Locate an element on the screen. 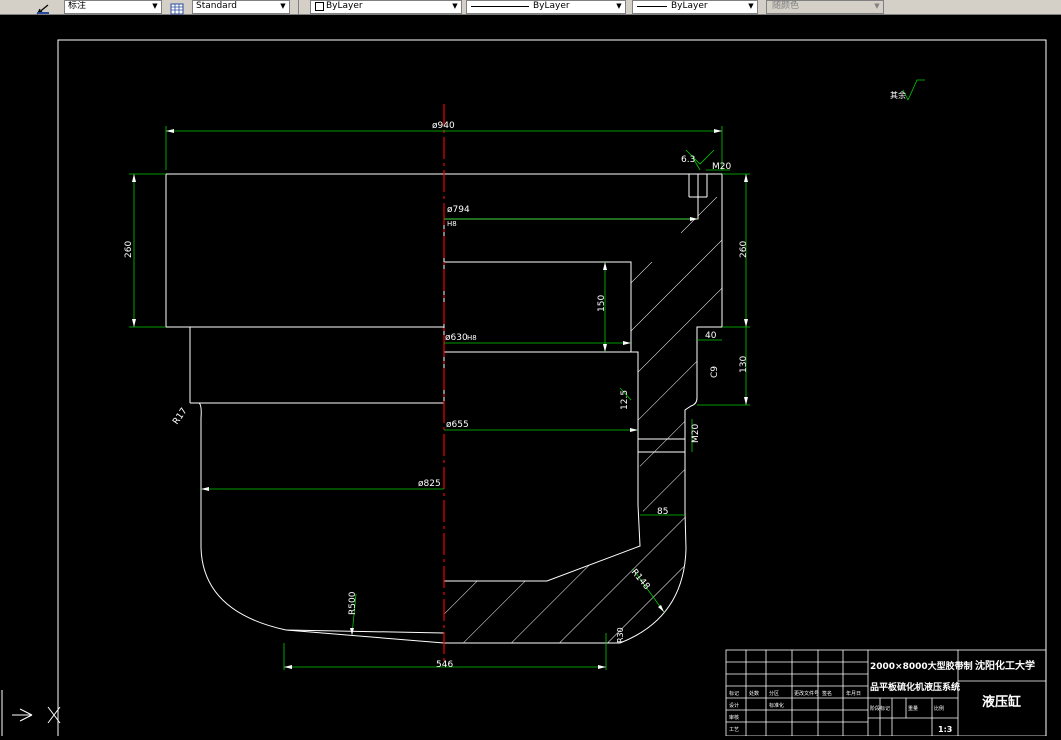  color-control-select: ByLayer ▼ is located at coordinates (386, 7).